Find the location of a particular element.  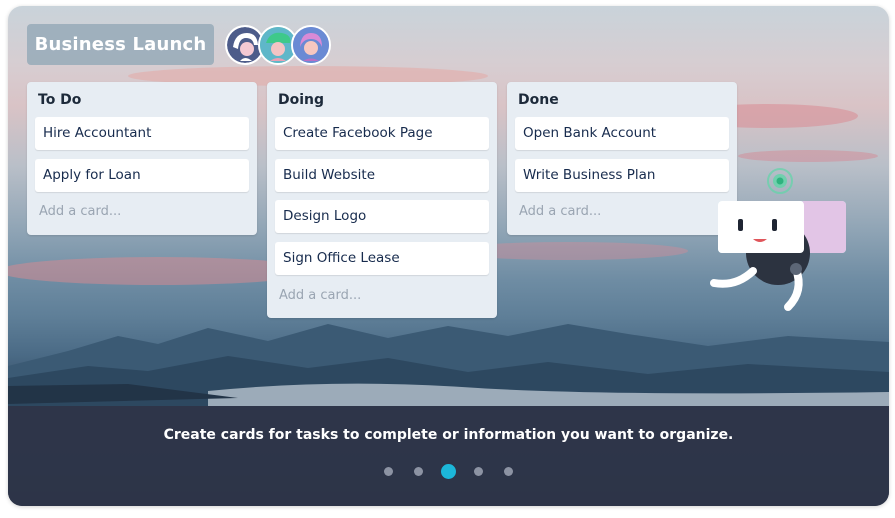

card: Write Business Plan is located at coordinates (622, 175).